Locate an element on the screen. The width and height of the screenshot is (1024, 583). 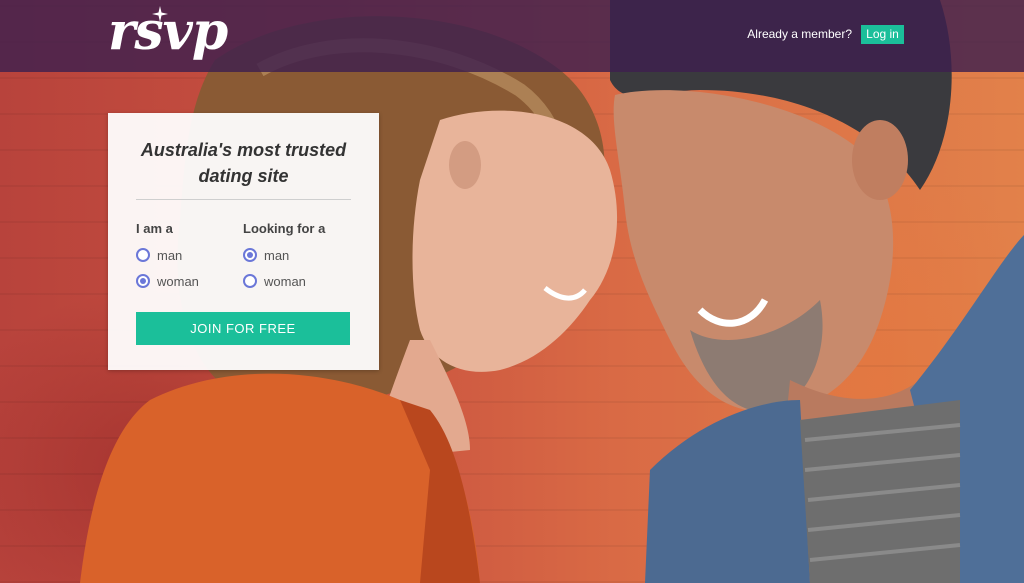
i-am-man-label: man is located at coordinates (170, 255).